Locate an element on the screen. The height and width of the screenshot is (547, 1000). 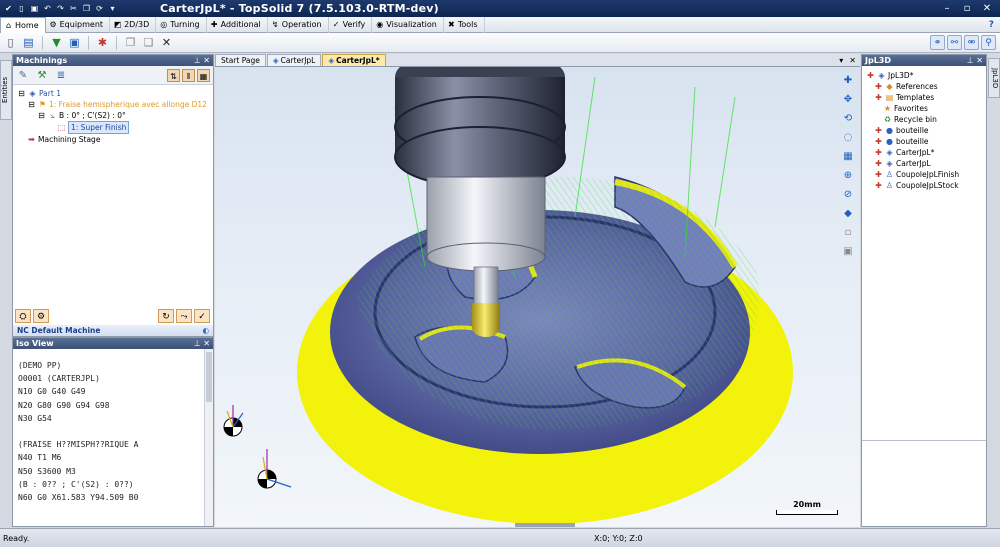
tab-operation: ↯ Operation is located at coordinates (298, 24).